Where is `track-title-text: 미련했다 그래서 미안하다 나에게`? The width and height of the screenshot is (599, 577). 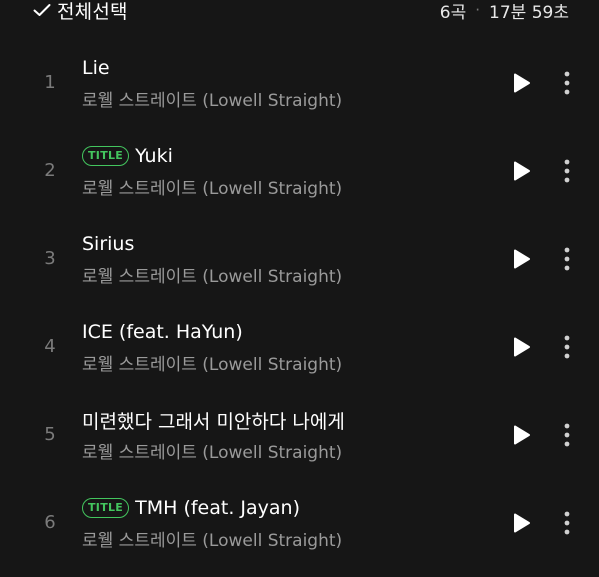
track-title-text: 미련했다 그래서 미안하다 나에게 is located at coordinates (213, 421).